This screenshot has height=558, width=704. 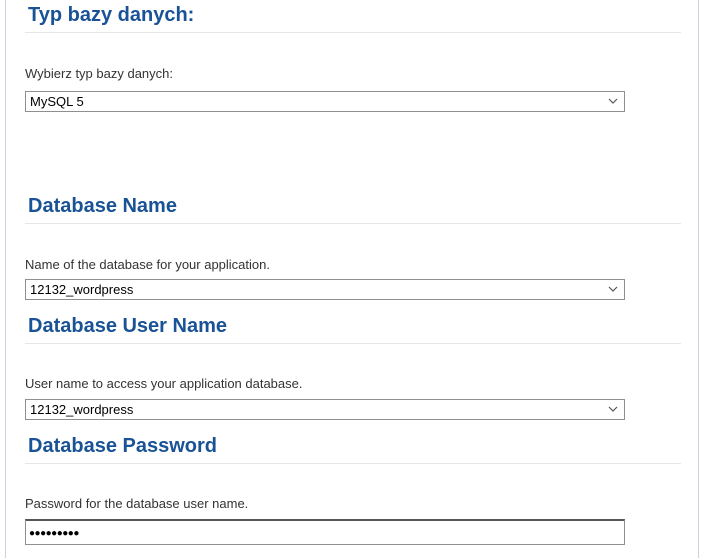 What do you see at coordinates (325, 101) in the screenshot?
I see `db-type-select: MySQL 5` at bounding box center [325, 101].